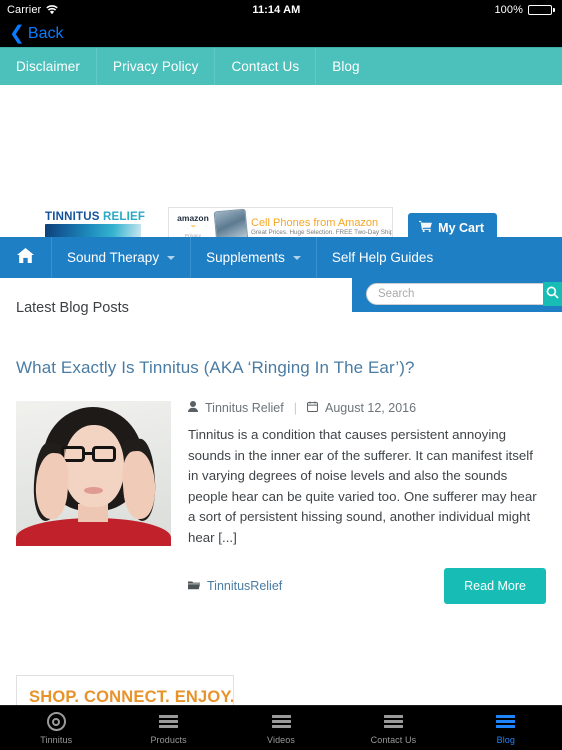  I want to click on shopping-cart-icon, so click(426, 227).